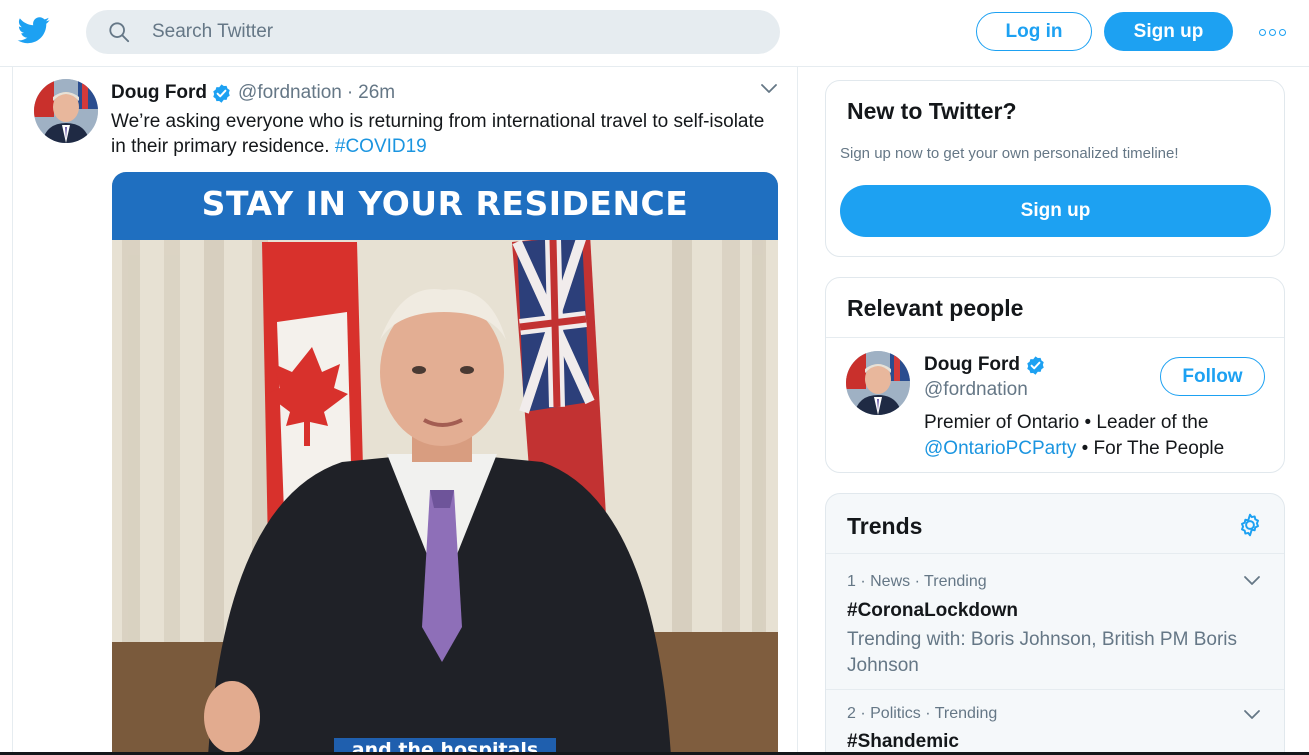 This screenshot has height=755, width=1309. Describe the element at coordinates (290, 93) in the screenshot. I see `tweet-author-handle: @fordnation` at that location.